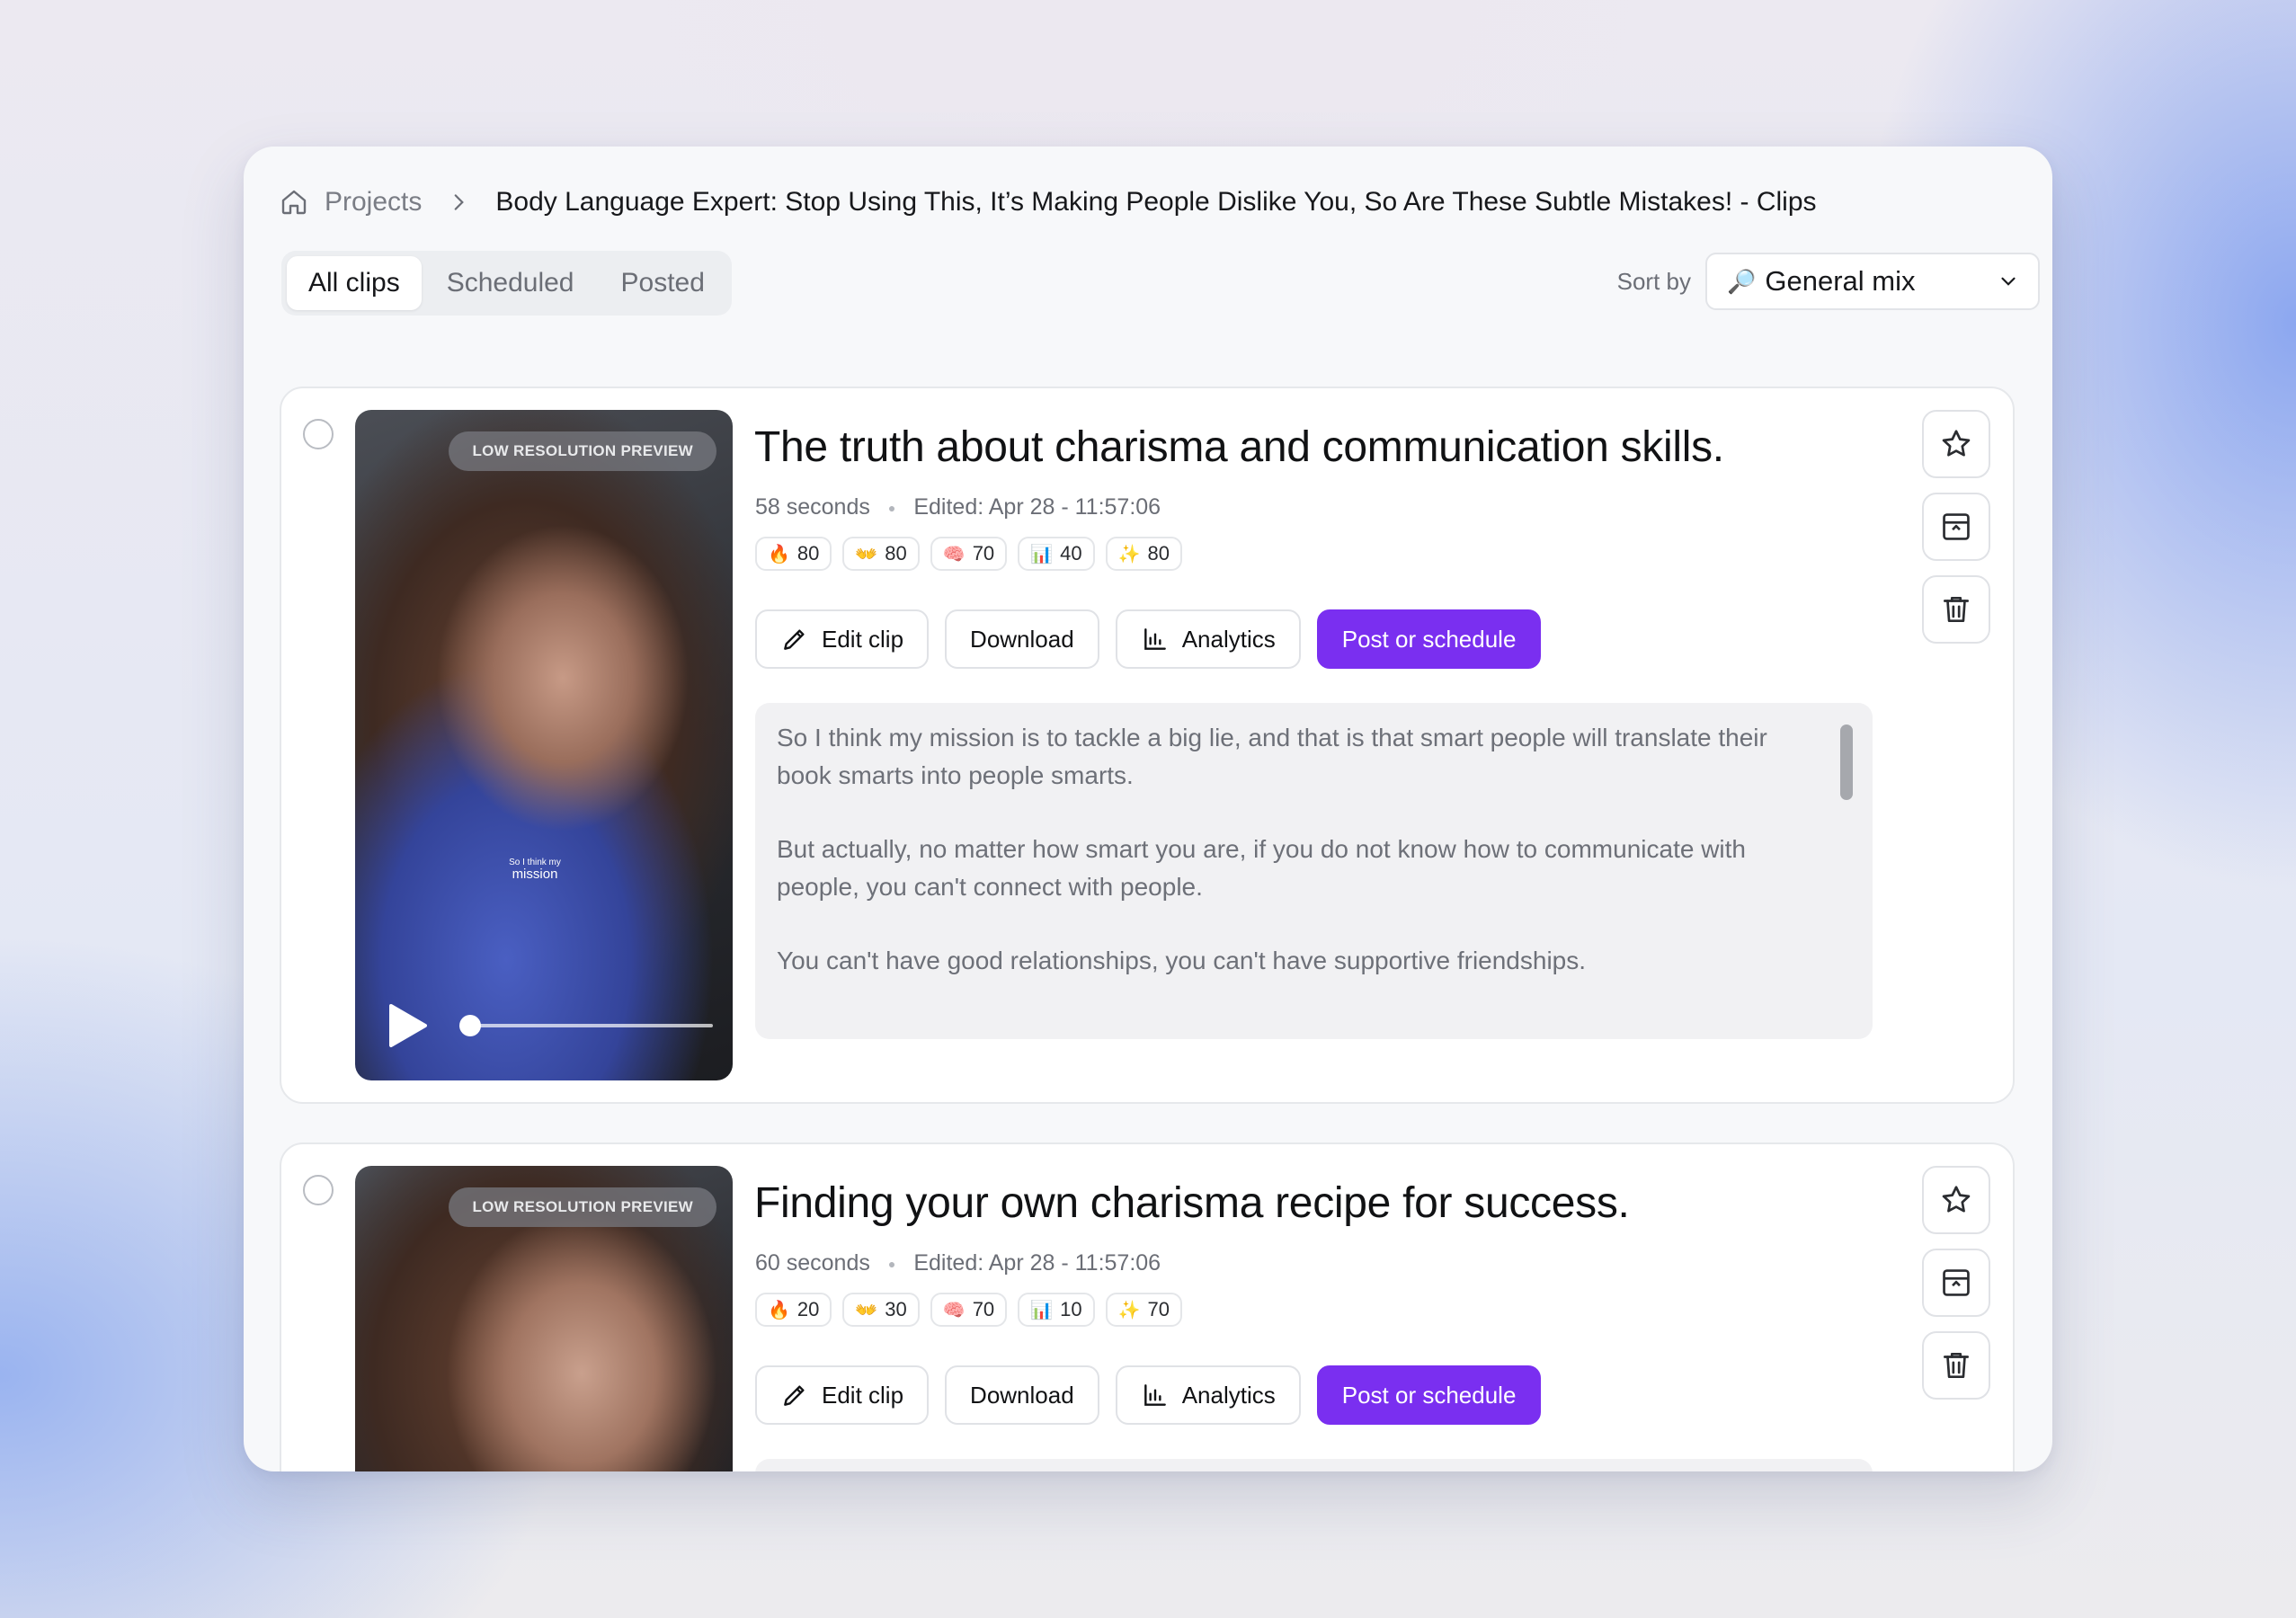 The width and height of the screenshot is (2296, 1618). Describe the element at coordinates (1840, 281) in the screenshot. I see `sort-value: General mix` at that location.